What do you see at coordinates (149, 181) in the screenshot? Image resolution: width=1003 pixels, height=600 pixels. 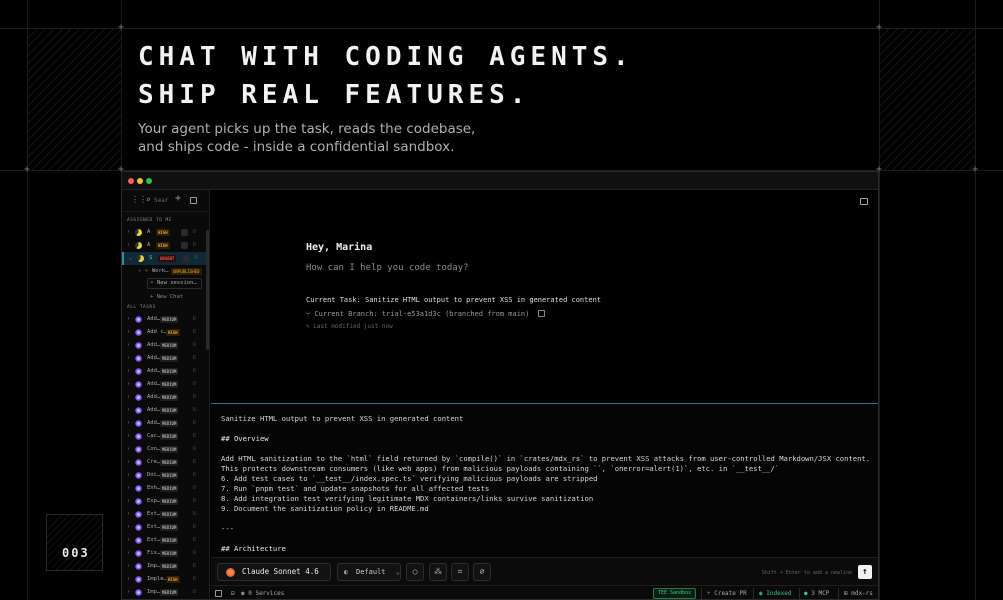 I see `maximize-window-icon` at bounding box center [149, 181].